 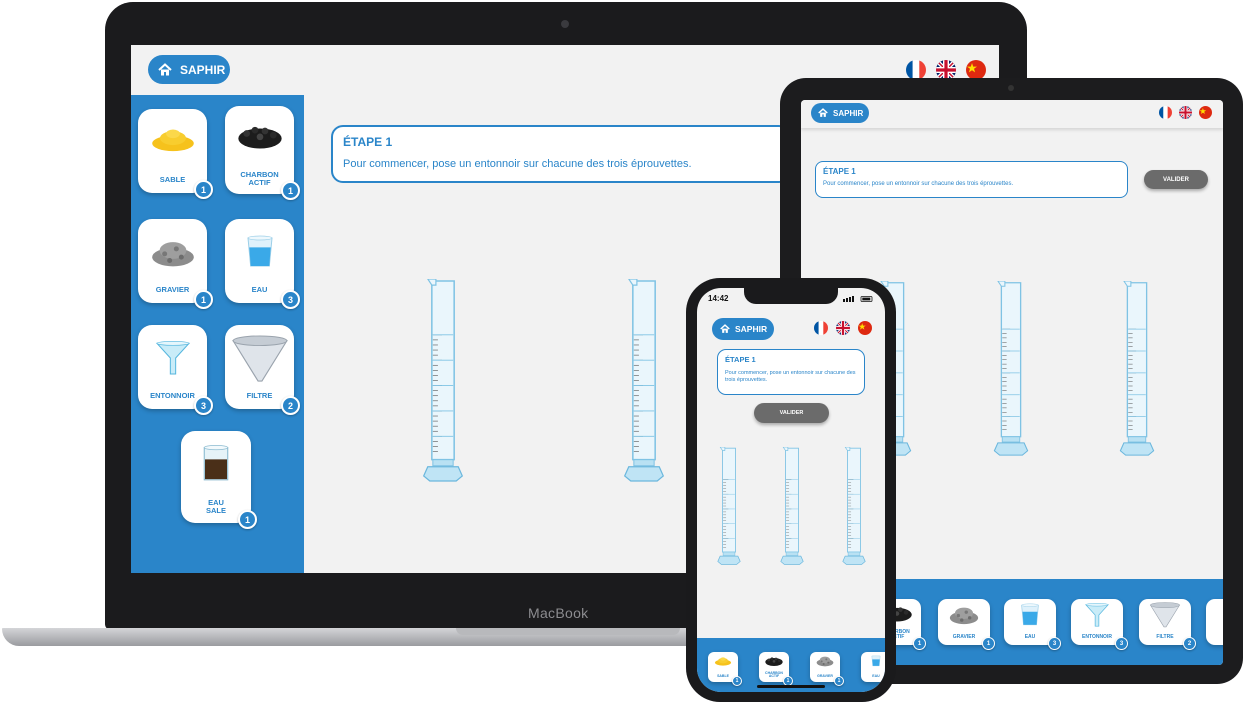 I want to click on app-header: SAPHIR, so click(x=1012, y=114).